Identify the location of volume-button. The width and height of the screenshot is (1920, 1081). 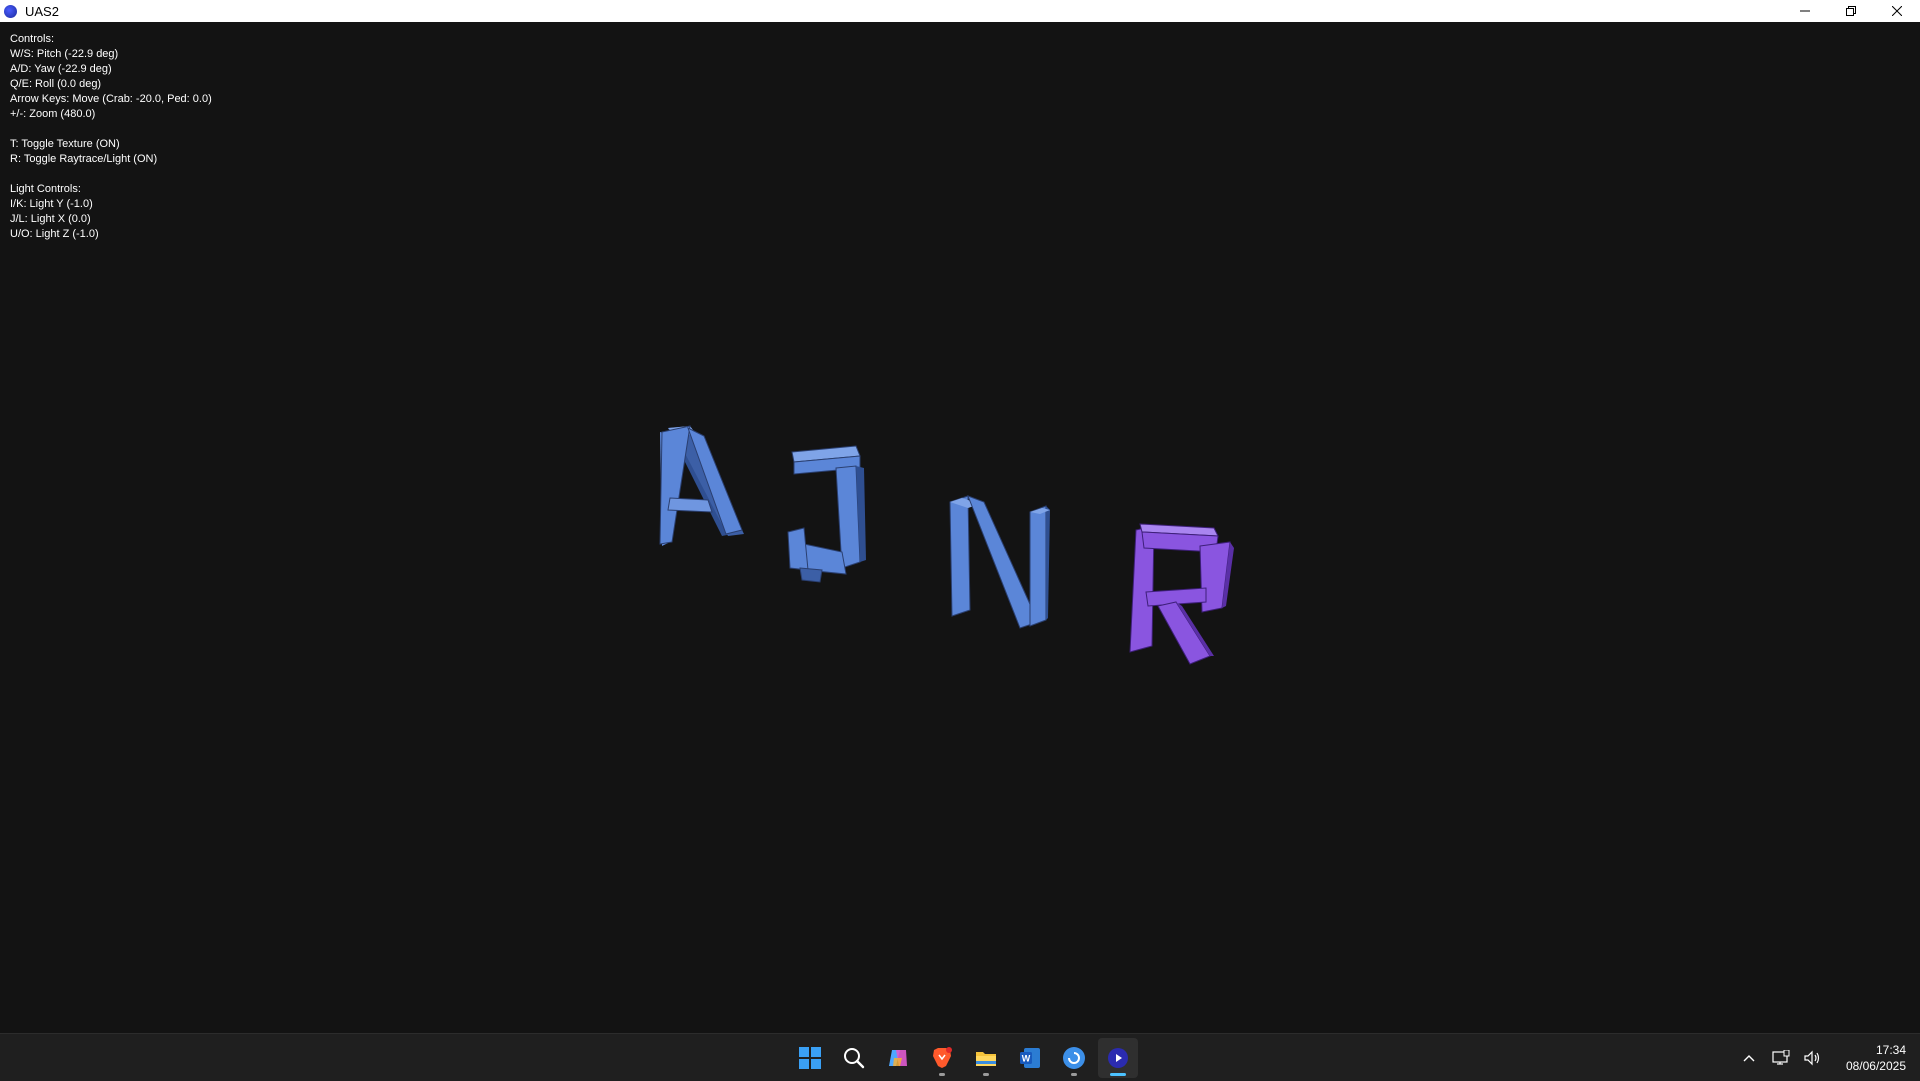
(1813, 1058).